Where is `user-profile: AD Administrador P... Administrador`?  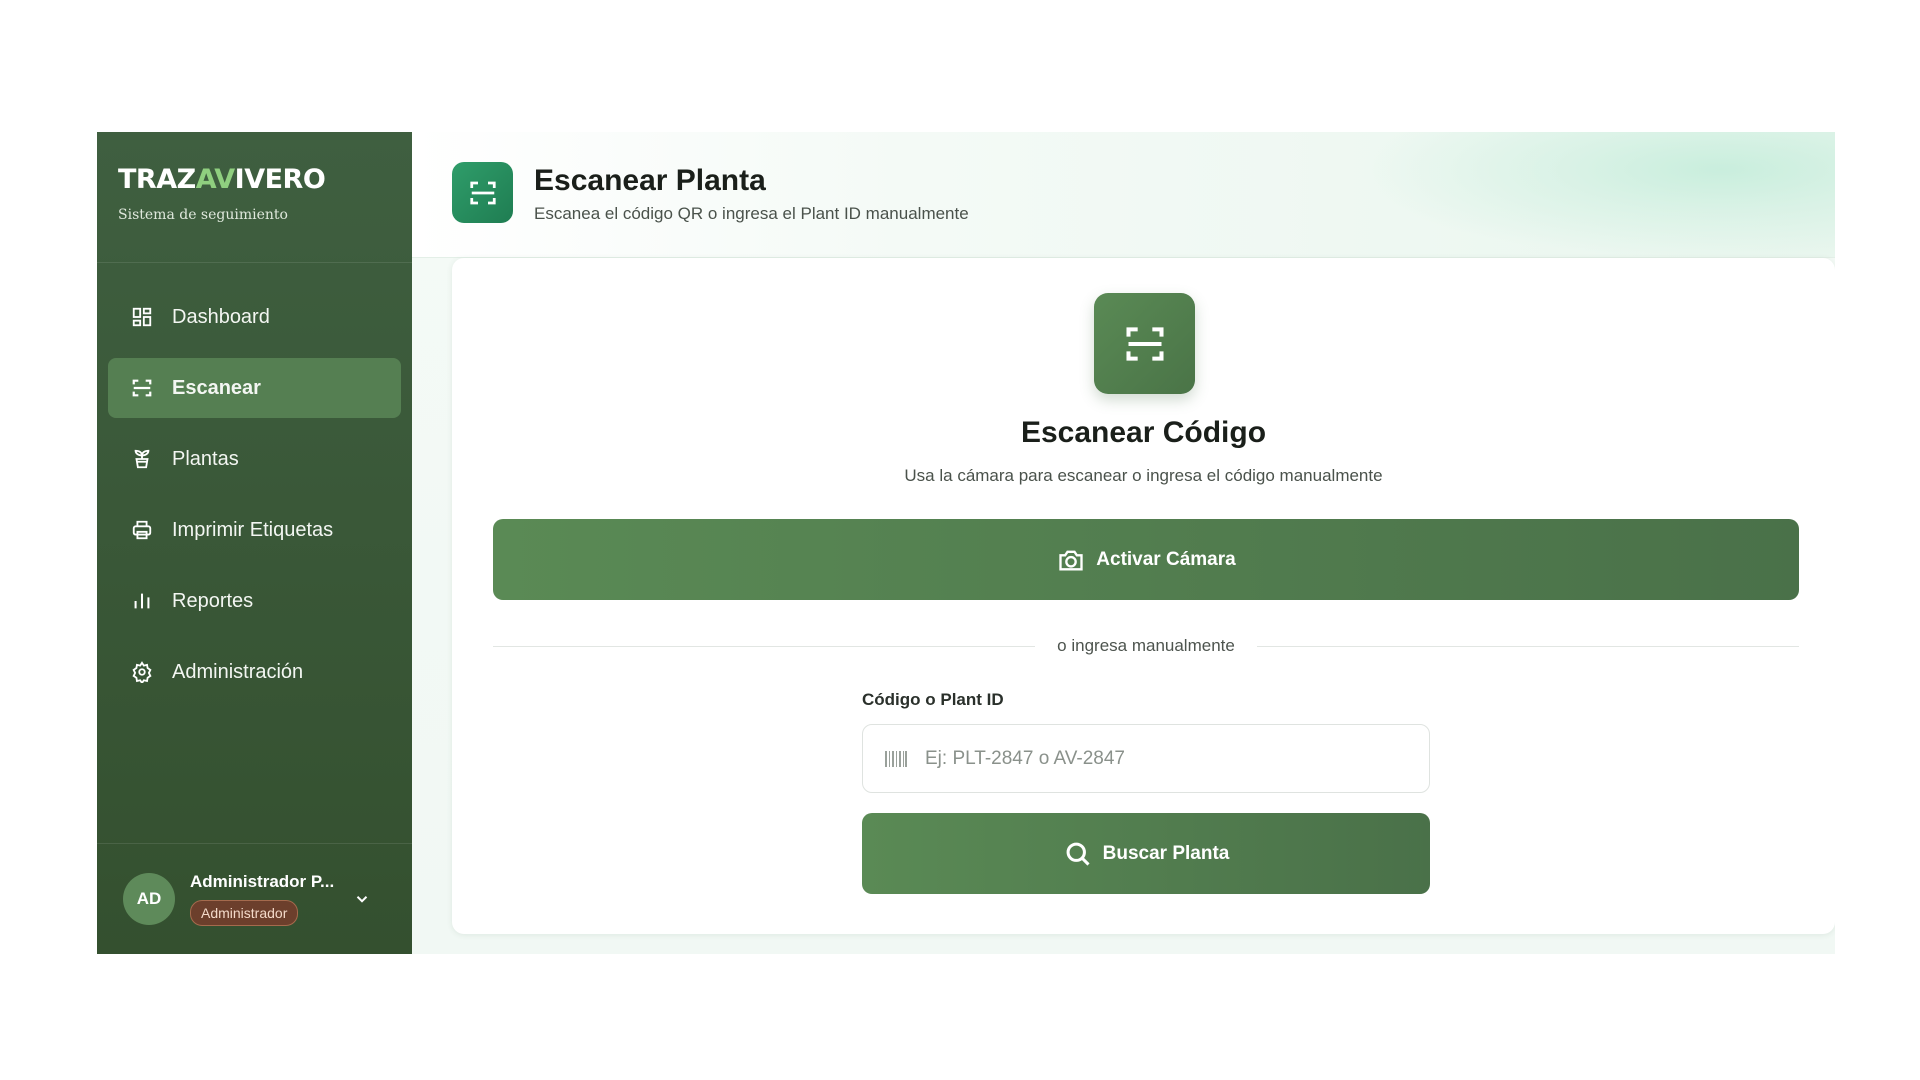 user-profile: AD Administrador P... Administrador is located at coordinates (254, 898).